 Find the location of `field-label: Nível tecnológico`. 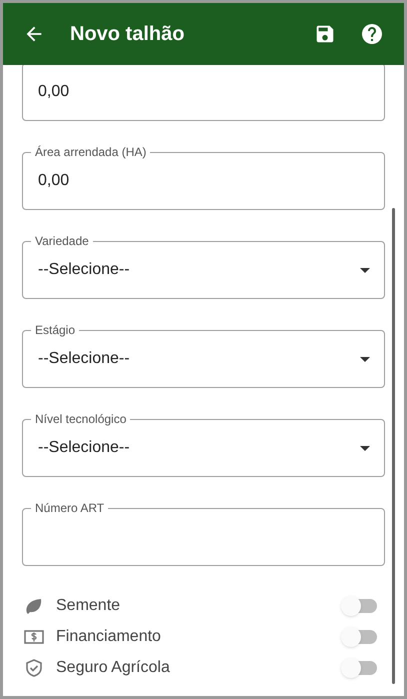

field-label: Nível tecnológico is located at coordinates (80, 419).